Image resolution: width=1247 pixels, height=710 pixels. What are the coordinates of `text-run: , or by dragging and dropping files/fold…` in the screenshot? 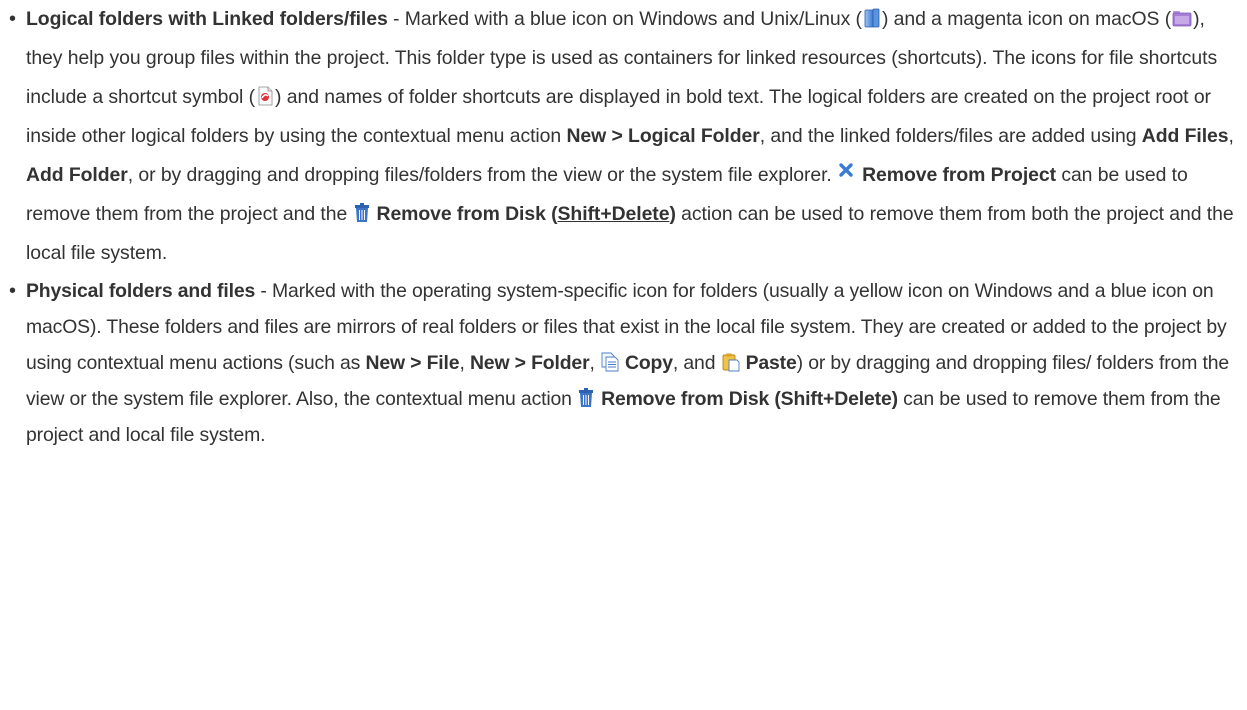 It's located at (482, 175).